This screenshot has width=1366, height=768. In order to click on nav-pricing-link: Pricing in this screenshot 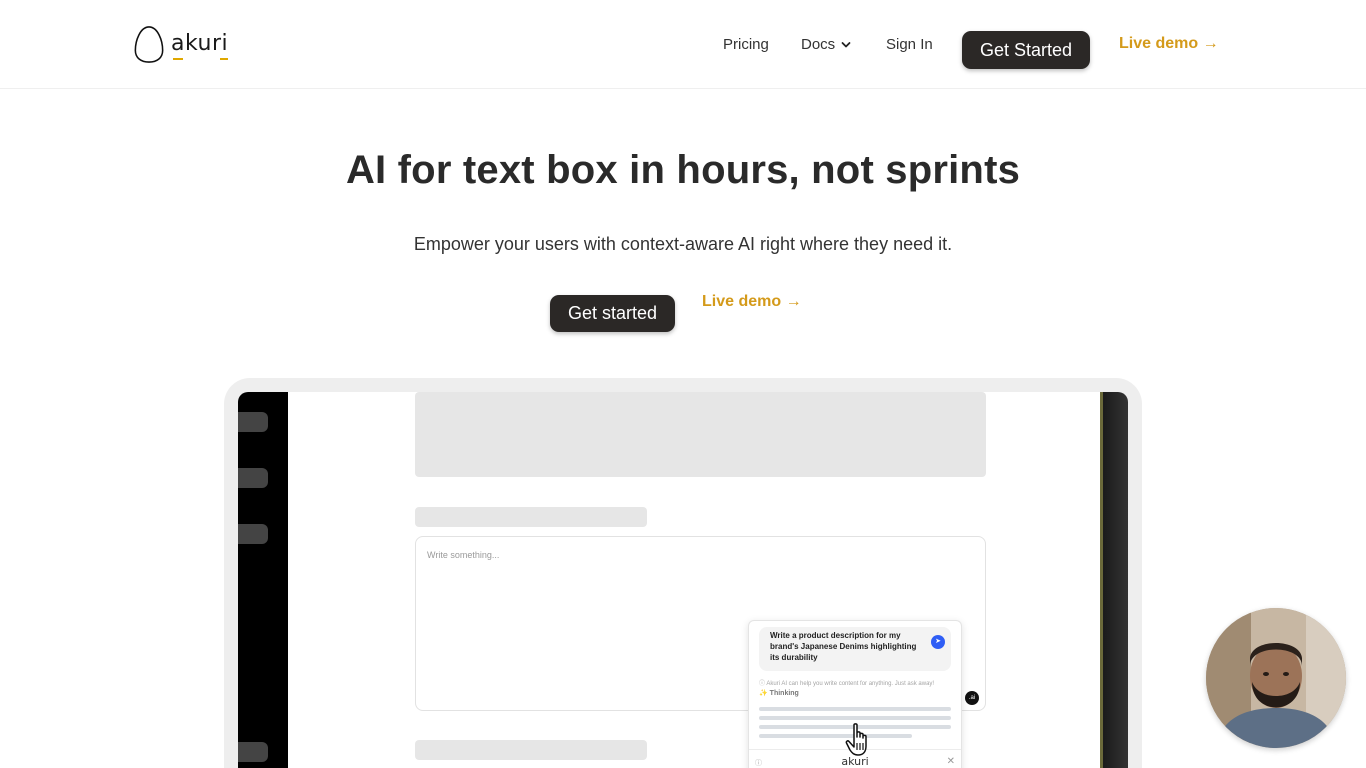, I will do `click(746, 44)`.